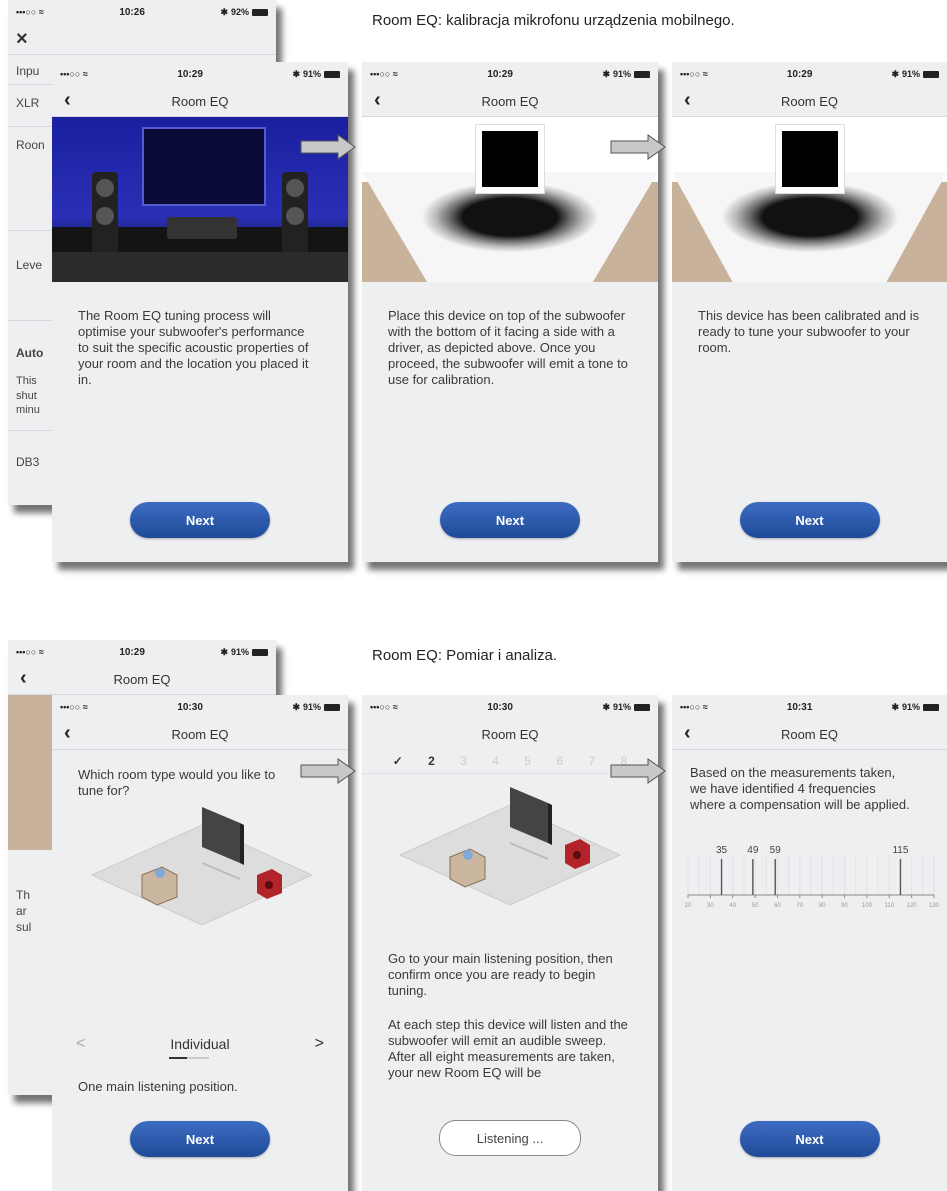  Describe the element at coordinates (889, 906) in the screenshot. I see `x-tick-label: 110` at that location.